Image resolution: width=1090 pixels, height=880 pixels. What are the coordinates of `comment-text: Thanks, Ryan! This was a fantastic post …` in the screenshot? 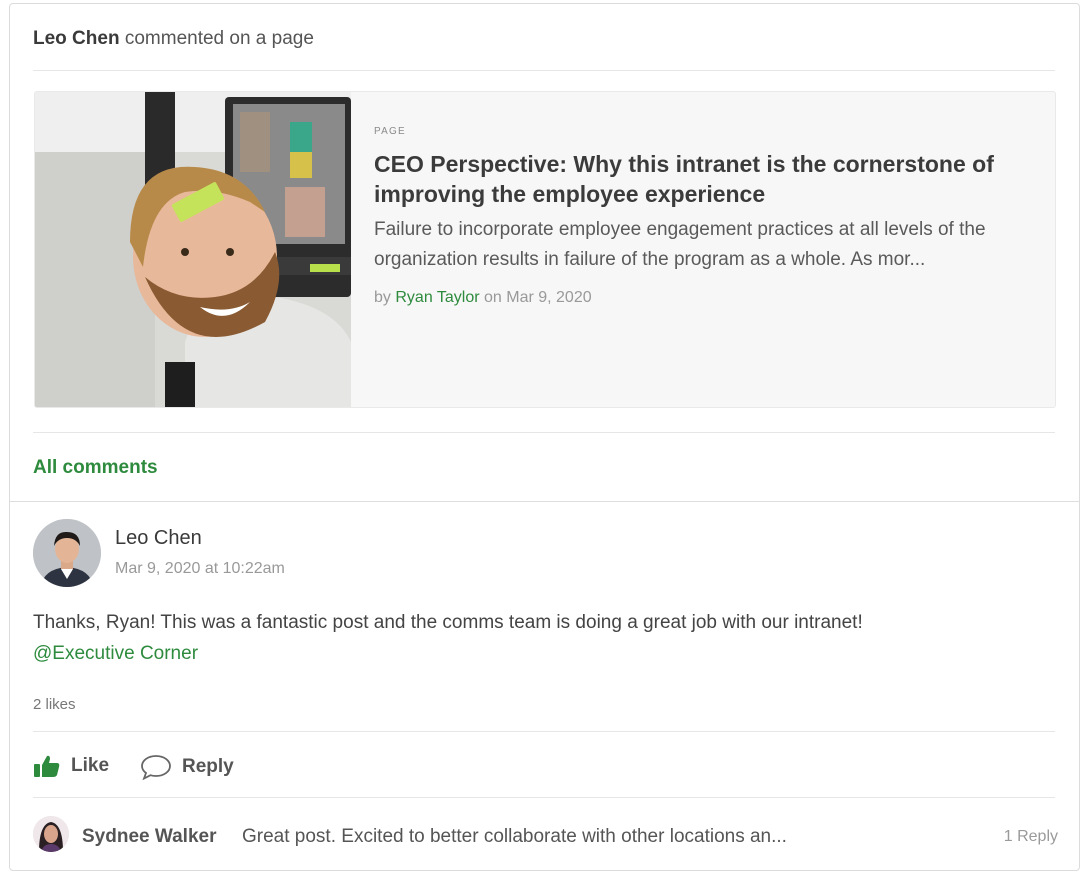 It's located at (448, 622).